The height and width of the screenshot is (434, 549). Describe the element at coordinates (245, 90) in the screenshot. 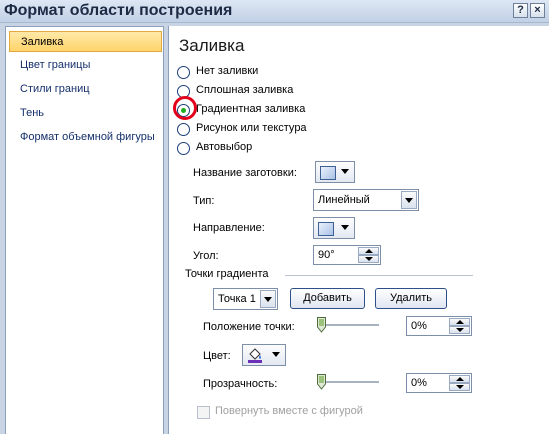

I see `radio-label: Сплошная заливка` at that location.